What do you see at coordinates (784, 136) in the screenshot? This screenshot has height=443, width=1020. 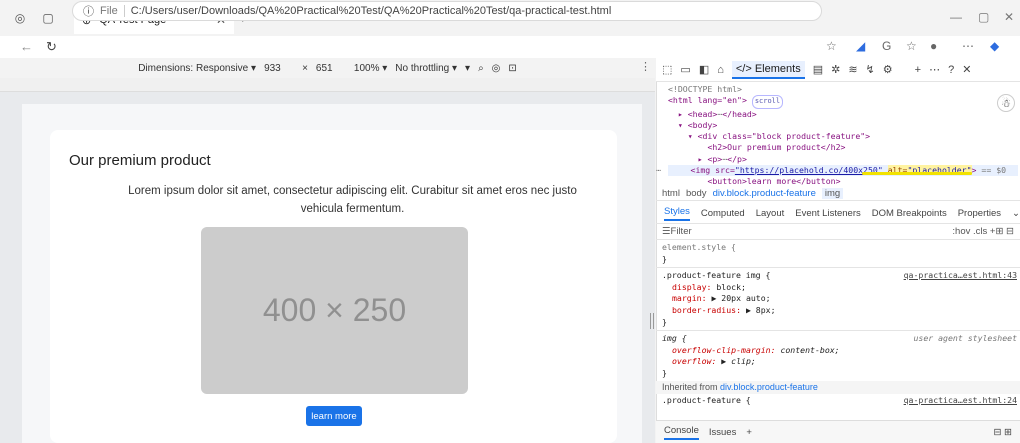 I see `dom-div-tag: <div class="block product-feature">` at bounding box center [784, 136].